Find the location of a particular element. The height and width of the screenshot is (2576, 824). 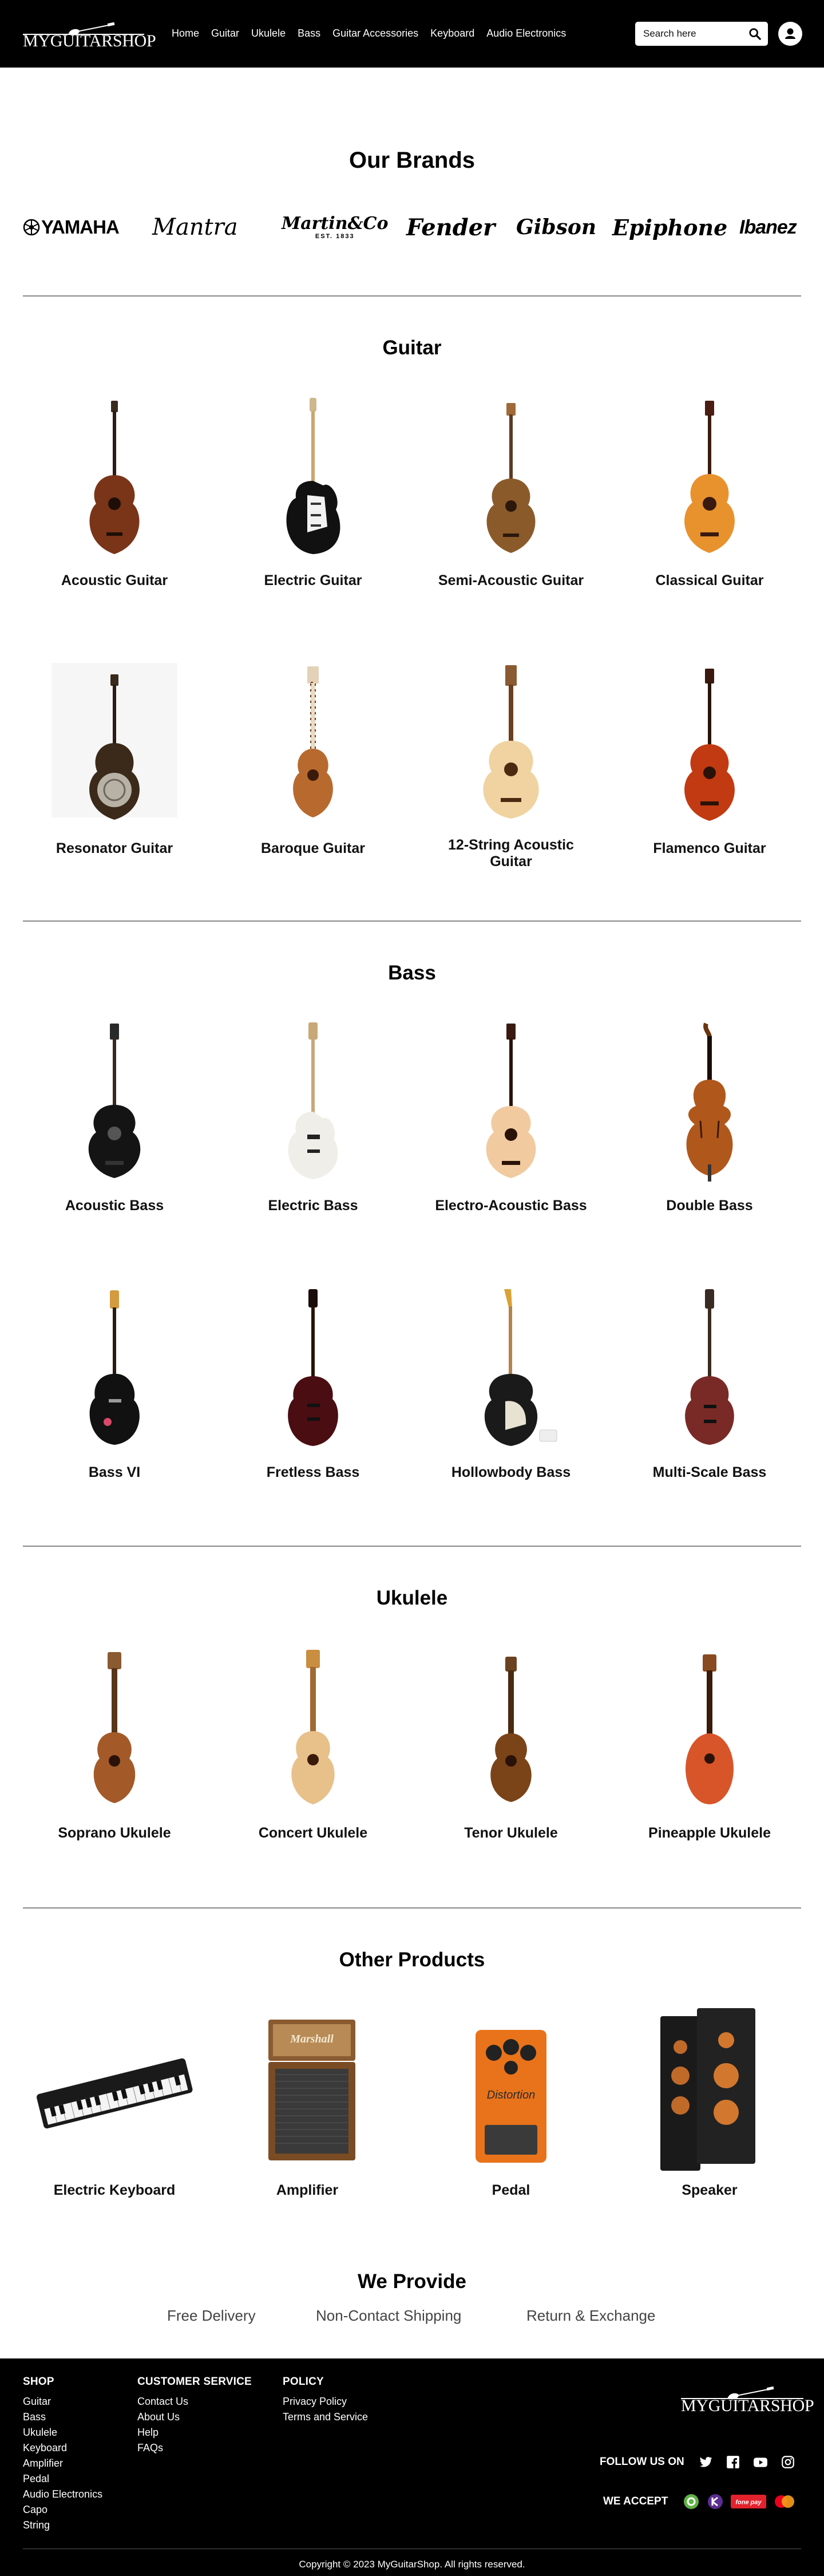

baroque-guitar-image is located at coordinates (313, 746).